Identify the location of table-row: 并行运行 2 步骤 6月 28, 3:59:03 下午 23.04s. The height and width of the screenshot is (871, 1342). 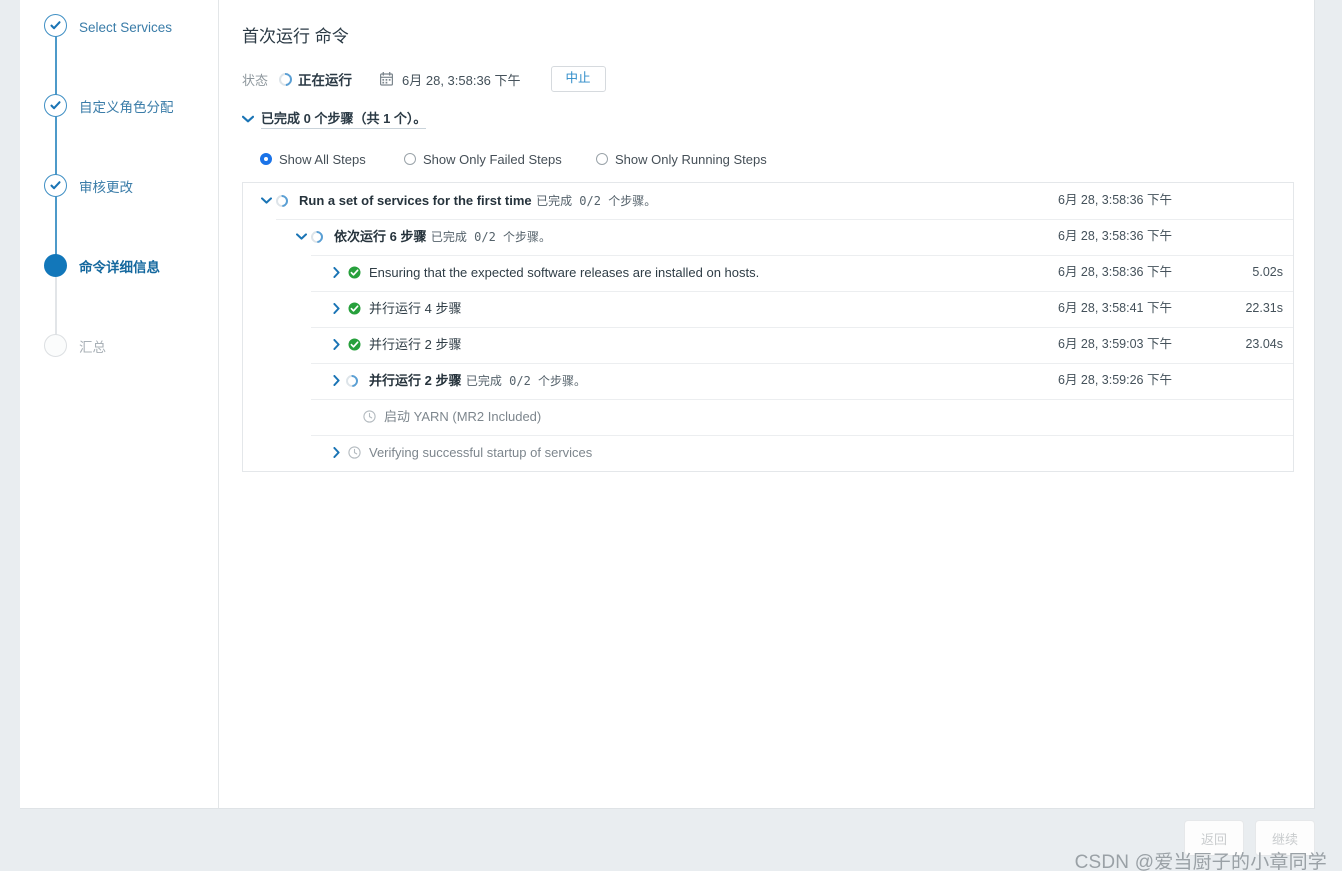
(768, 345).